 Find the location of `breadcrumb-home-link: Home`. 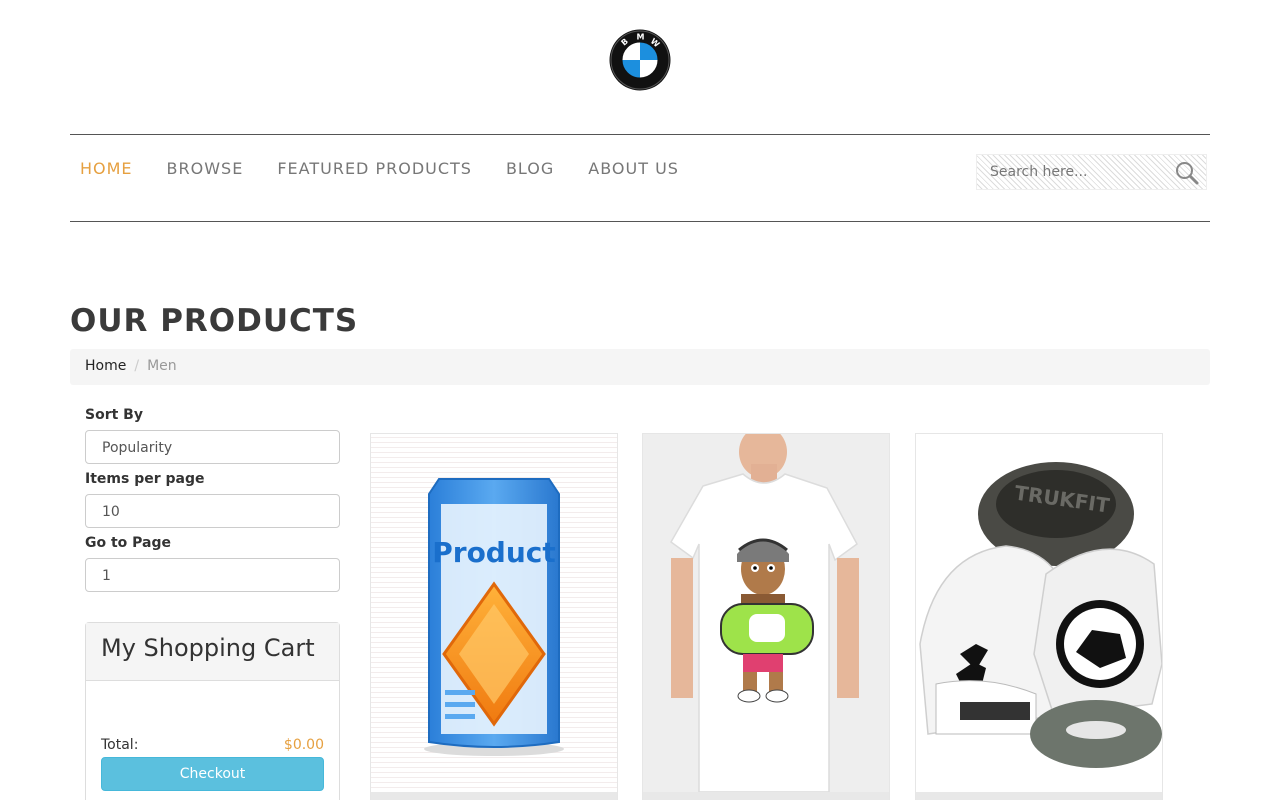

breadcrumb-home-link: Home is located at coordinates (105, 366).